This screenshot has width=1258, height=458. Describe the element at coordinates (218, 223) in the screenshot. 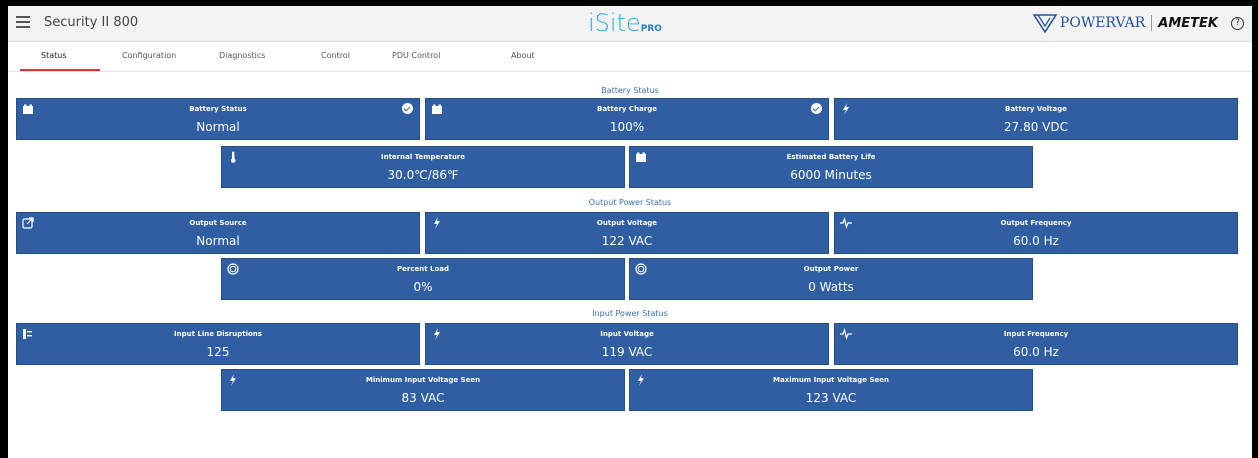

I see `card-label: Output Source` at that location.